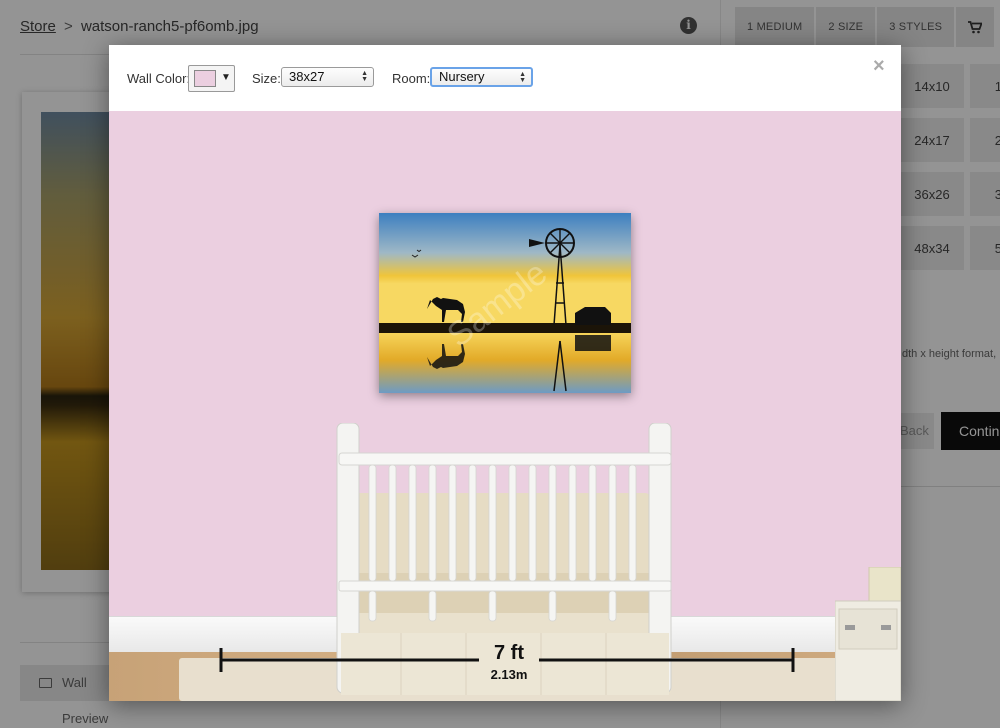 The image size is (1000, 728). I want to click on wall-color-swatch, so click(205, 78).